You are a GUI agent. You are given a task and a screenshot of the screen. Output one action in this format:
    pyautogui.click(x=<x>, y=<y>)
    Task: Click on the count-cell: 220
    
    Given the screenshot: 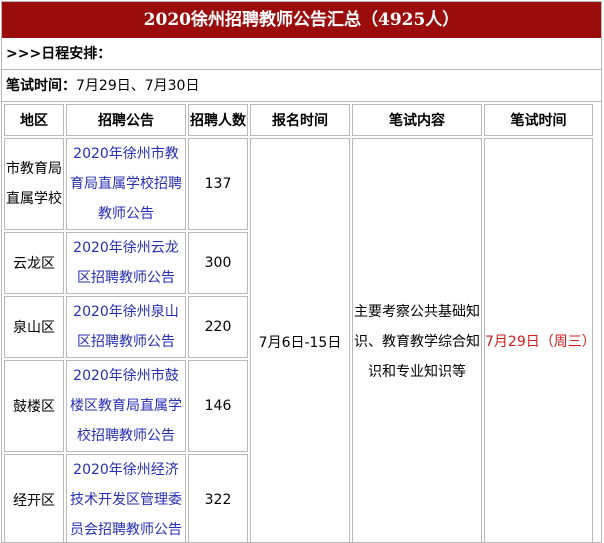 What is the action you would take?
    pyautogui.click(x=218, y=327)
    